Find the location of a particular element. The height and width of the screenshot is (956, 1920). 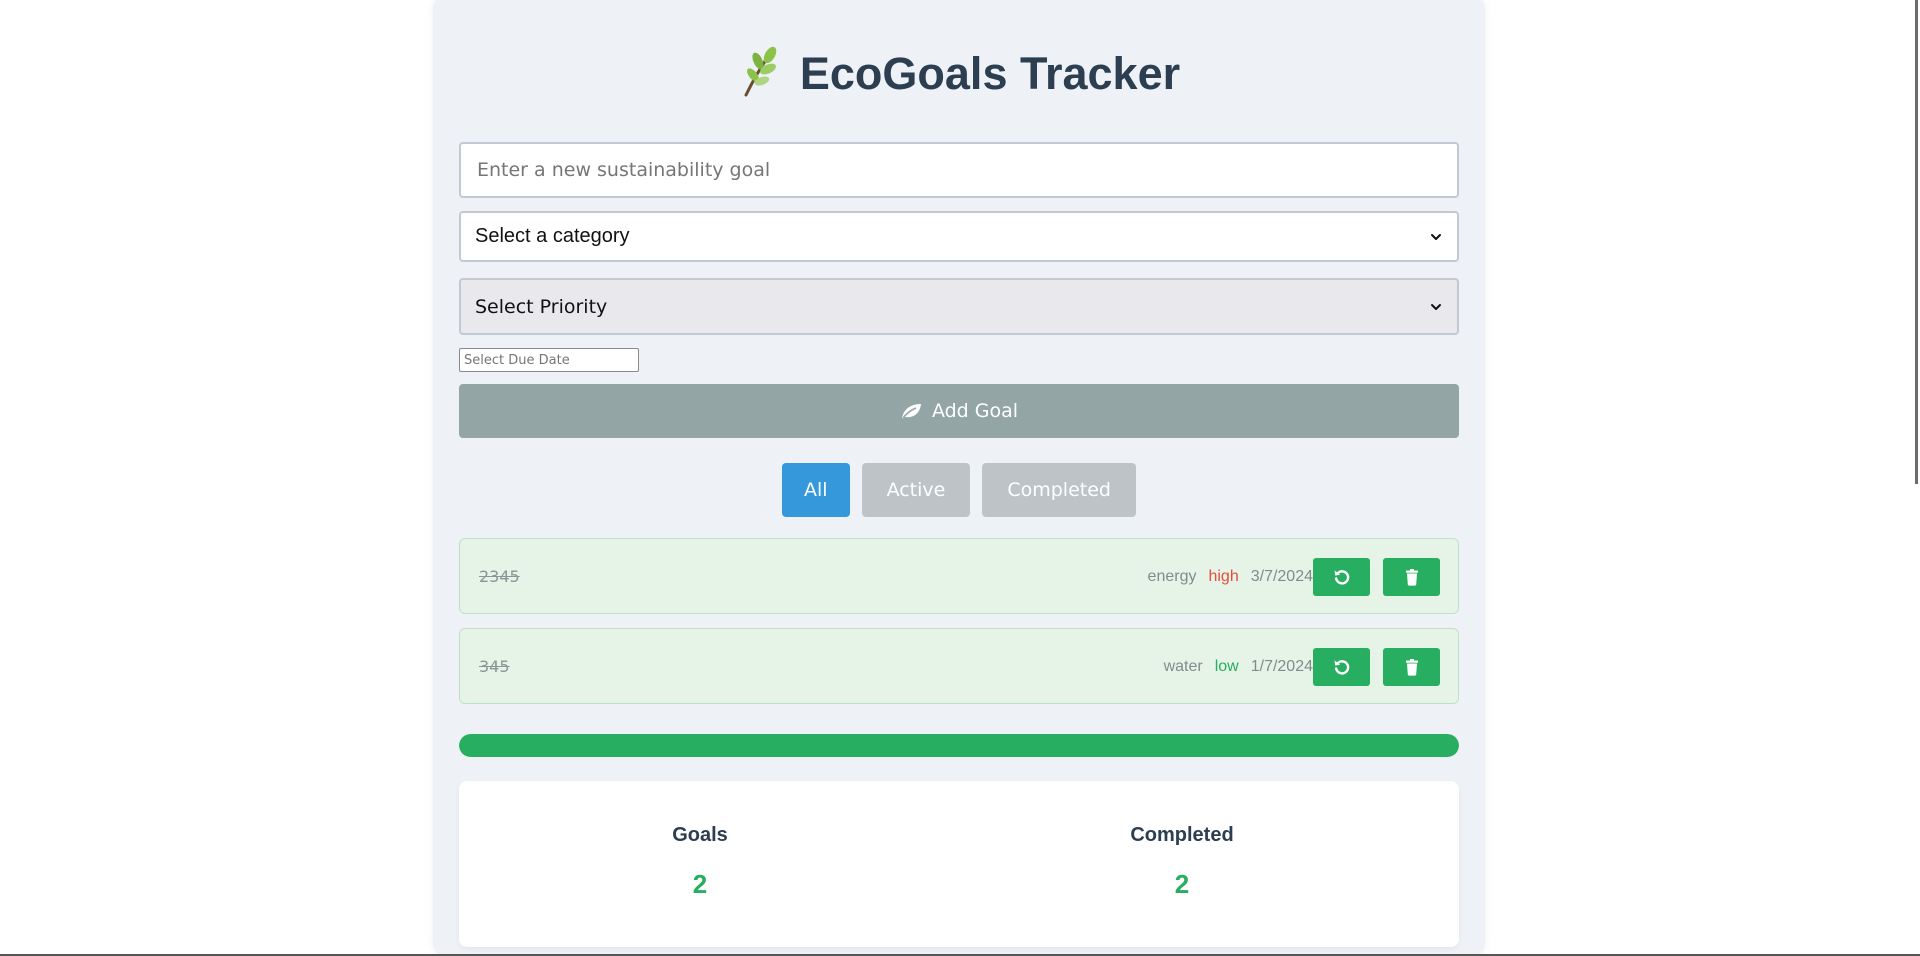

seedling-icon is located at coordinates (760, 71).